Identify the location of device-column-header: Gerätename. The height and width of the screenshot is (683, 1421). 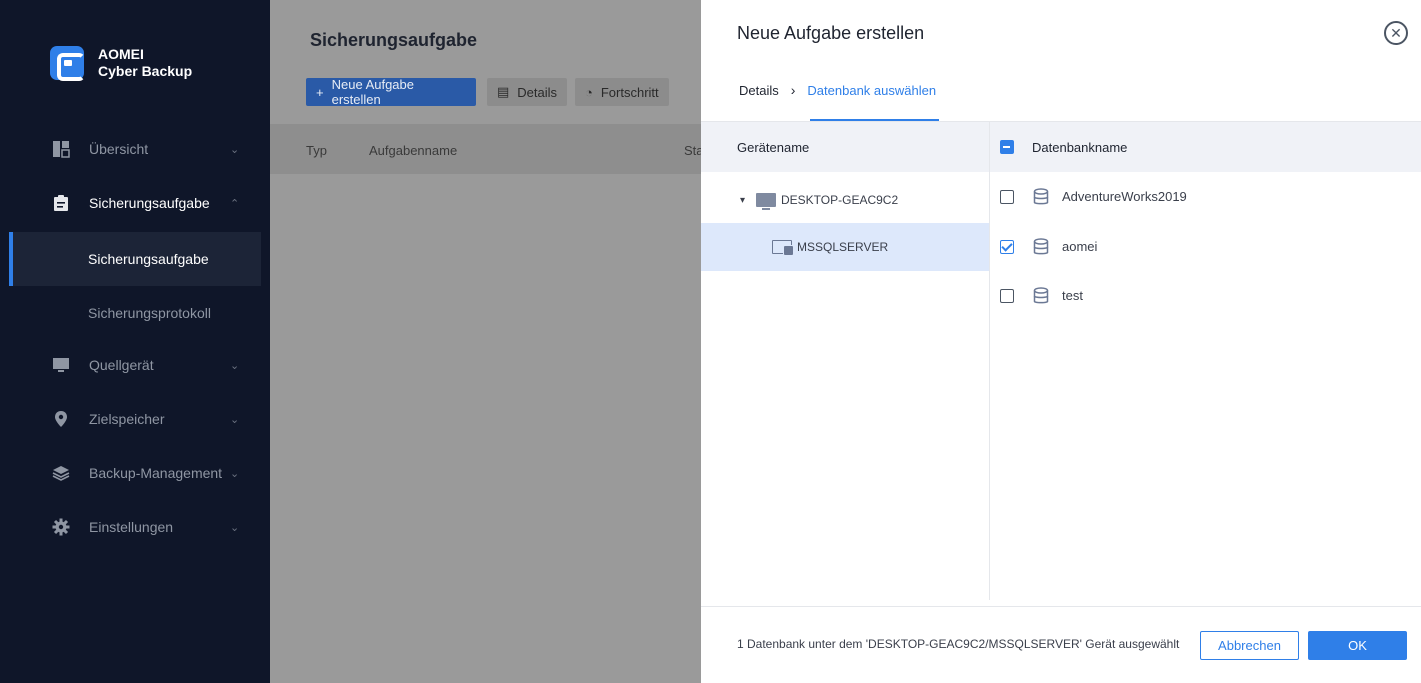
(845, 147).